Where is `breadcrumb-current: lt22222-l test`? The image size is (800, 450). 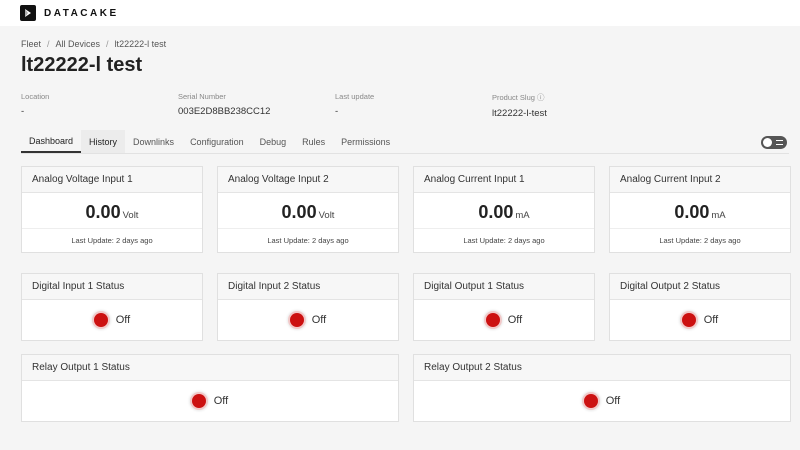 breadcrumb-current: lt22222-l test is located at coordinates (140, 44).